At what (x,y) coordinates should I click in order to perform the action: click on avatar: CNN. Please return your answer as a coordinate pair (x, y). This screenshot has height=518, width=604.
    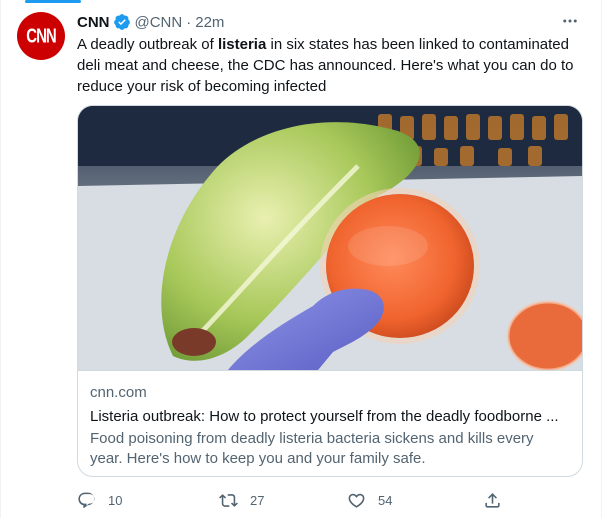
    Looking at the image, I should click on (41, 36).